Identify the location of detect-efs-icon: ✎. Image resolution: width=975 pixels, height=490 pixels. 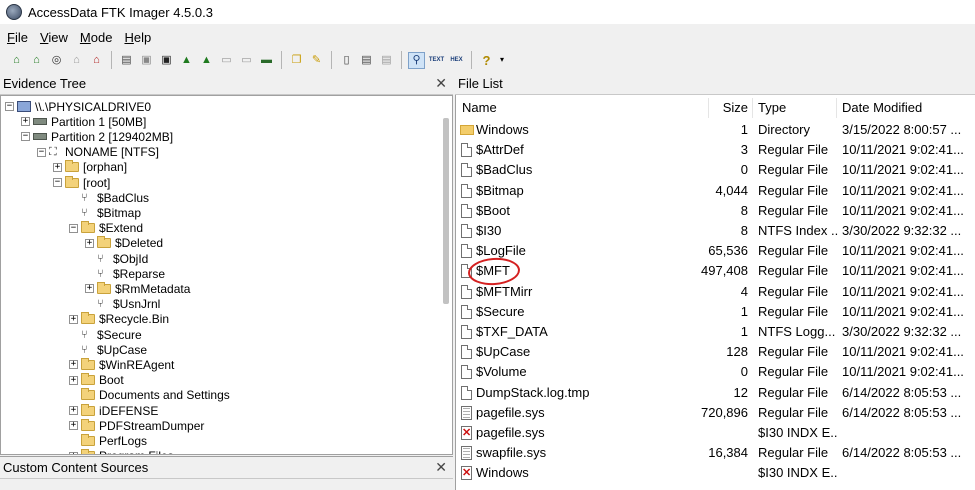
(316, 60).